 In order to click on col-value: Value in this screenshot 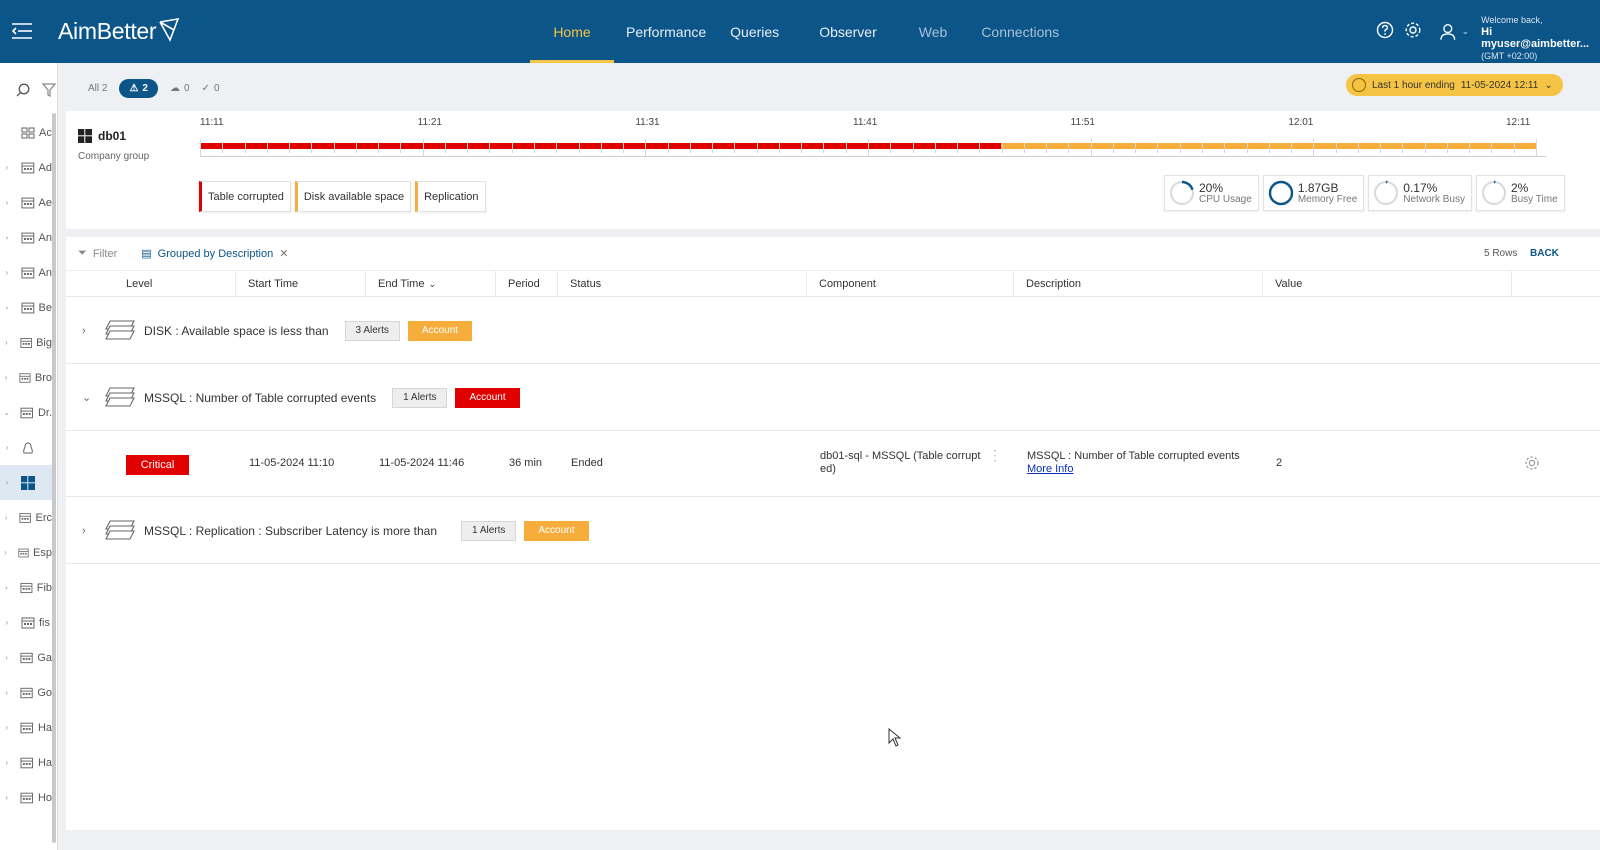, I will do `click(1387, 284)`.